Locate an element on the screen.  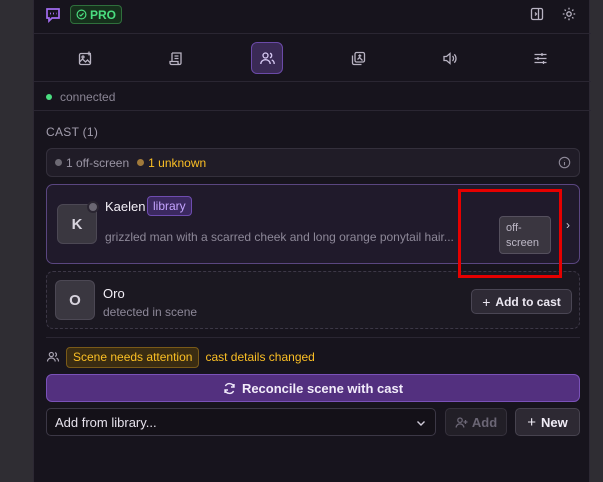
user-add-icon is located at coordinates (461, 422).